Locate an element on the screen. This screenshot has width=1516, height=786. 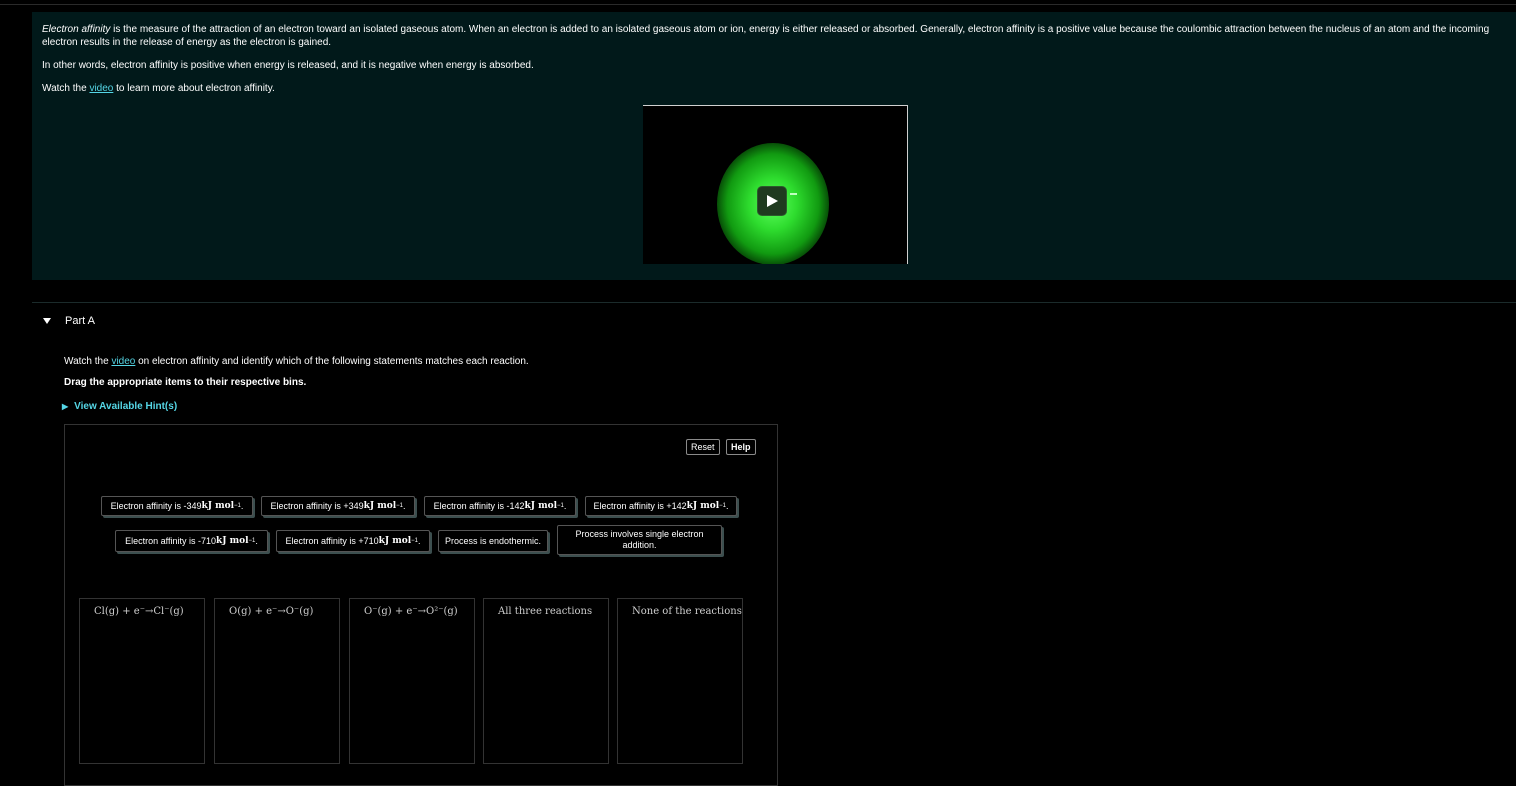
chip-text: Electron affinity is -710 is located at coordinates (170, 540).